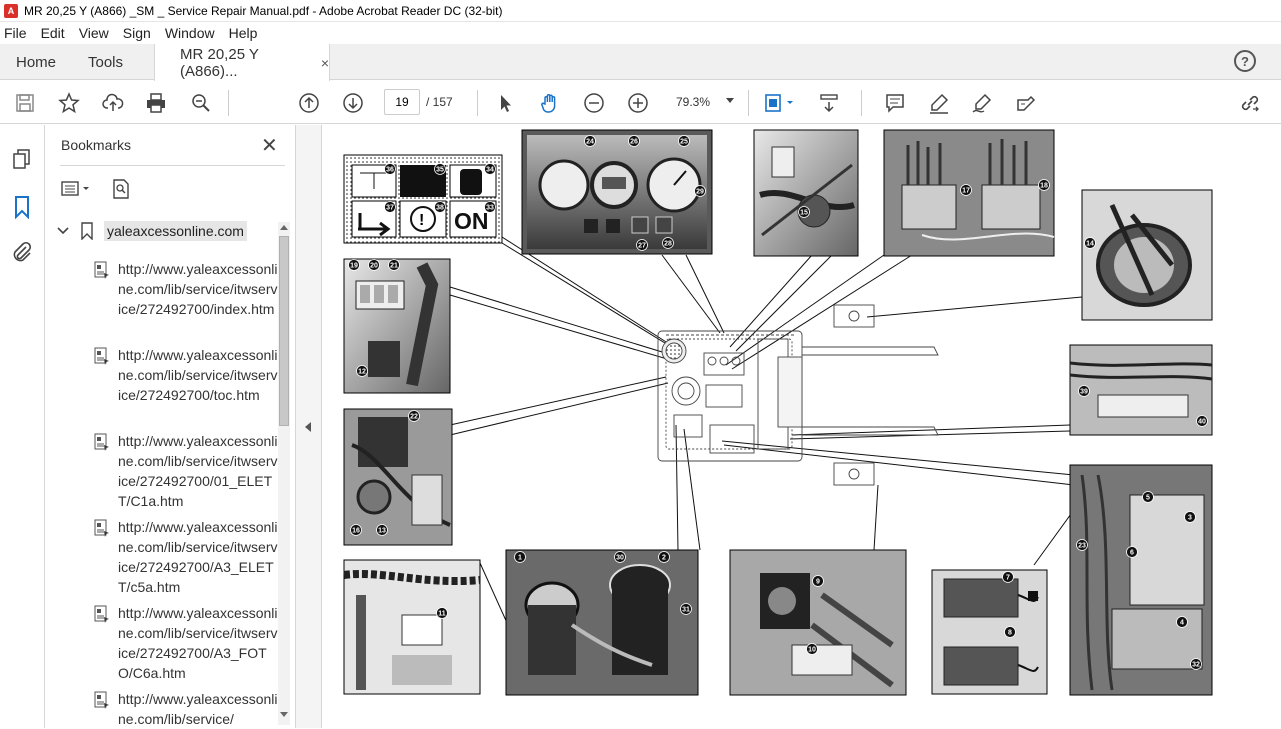 This screenshot has height=729, width=1281. What do you see at coordinates (1044, 186) in the screenshot?
I see `callout-number: 18` at bounding box center [1044, 186].